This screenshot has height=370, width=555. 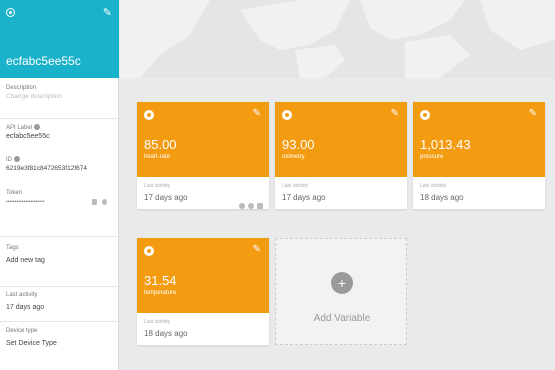 What do you see at coordinates (107, 12) in the screenshot?
I see `edit-device-icon: ✎` at bounding box center [107, 12].